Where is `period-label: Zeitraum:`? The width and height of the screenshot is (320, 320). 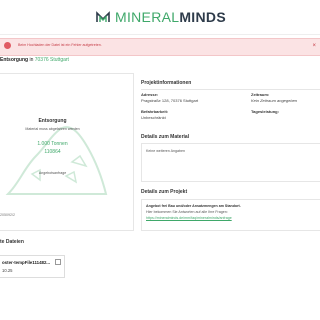 period-label: Zeitraum: is located at coordinates (260, 94).